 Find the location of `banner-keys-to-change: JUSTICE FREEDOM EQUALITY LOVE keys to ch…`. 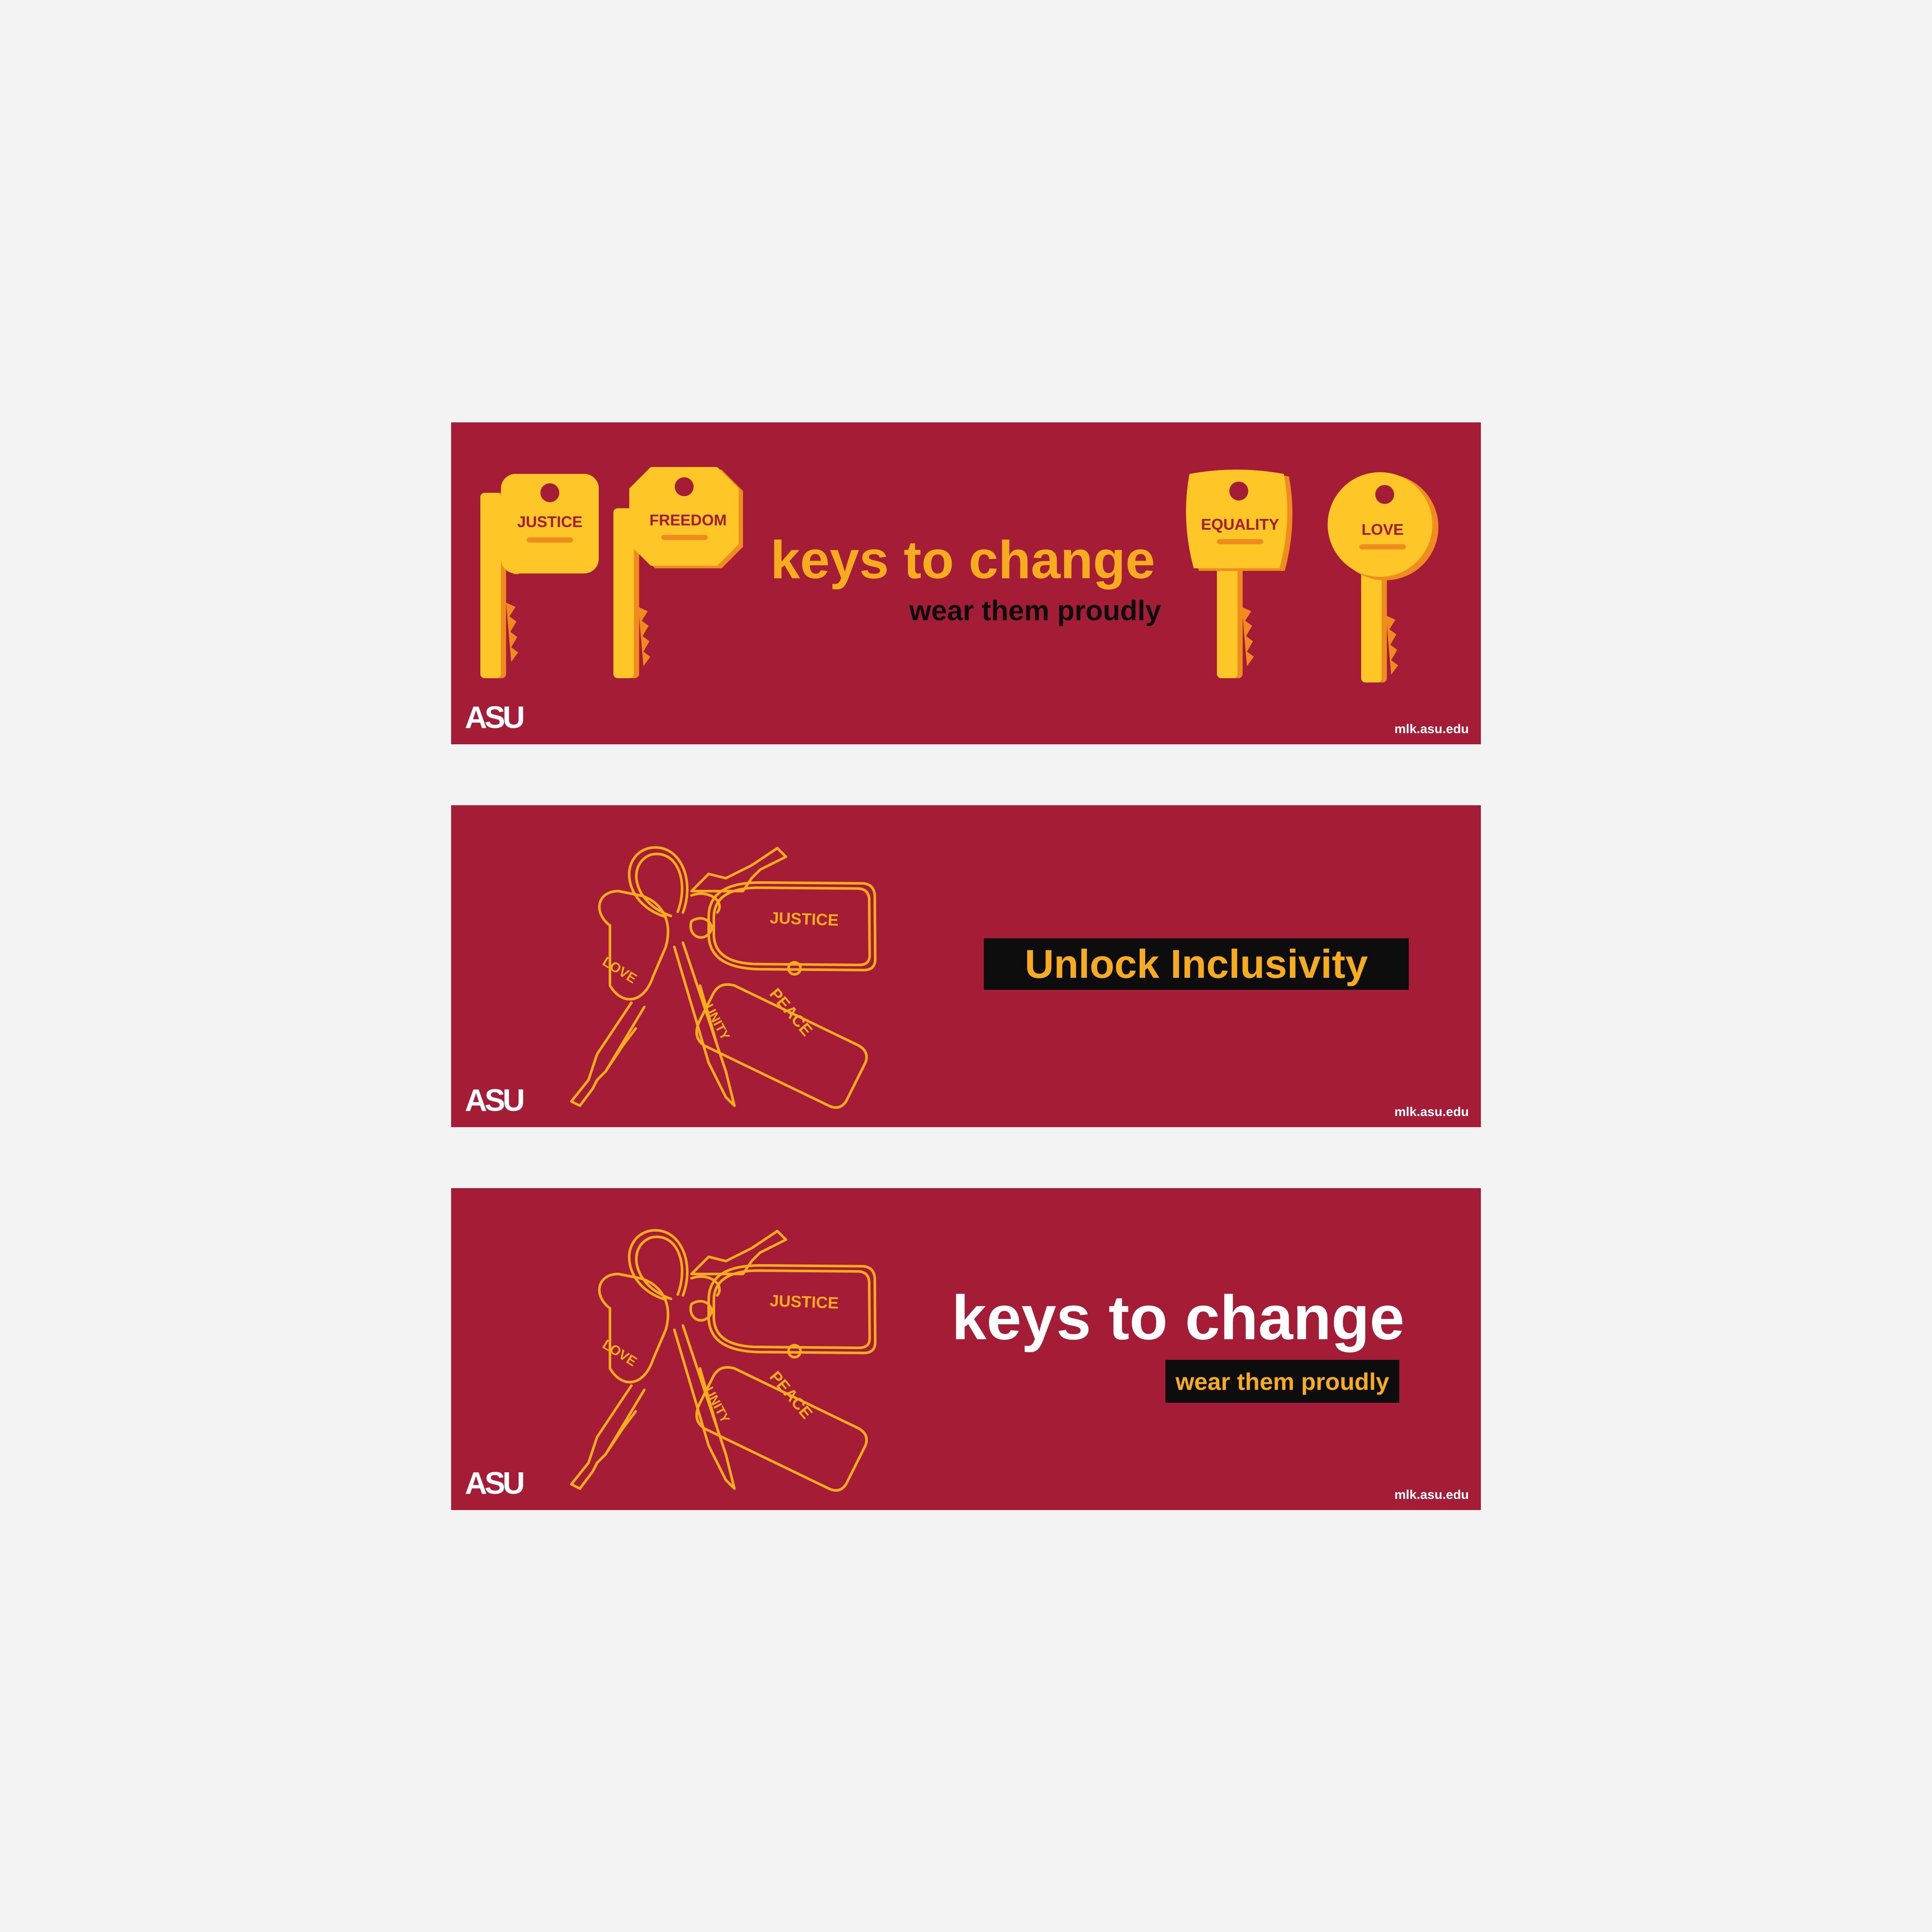

banner-keys-to-change: JUSTICE FREEDOM EQUALITY LOVE keys to ch… is located at coordinates (966, 583).